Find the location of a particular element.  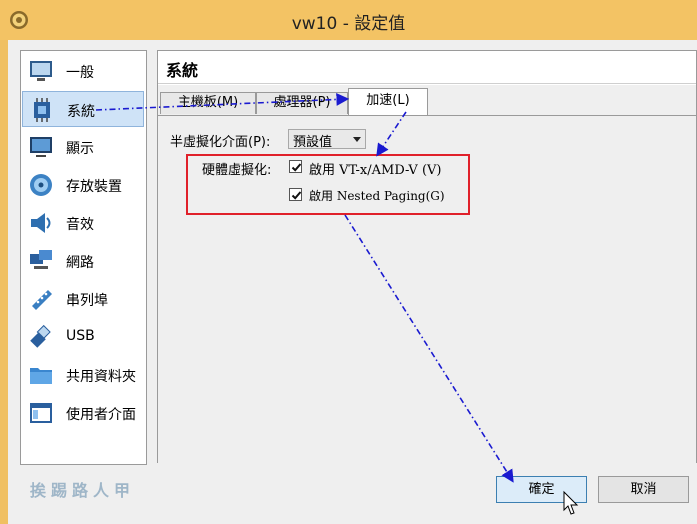

arrow-to-hwvirt-box is located at coordinates (391, 134).